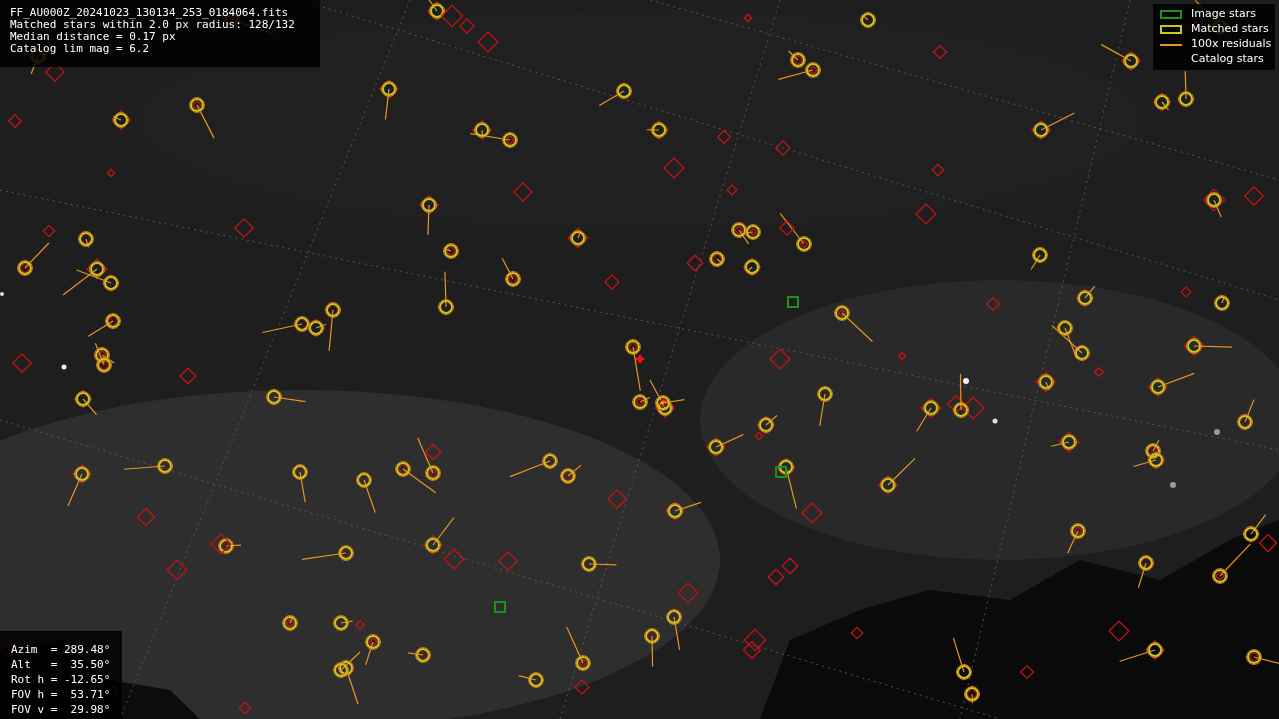 The image size is (1279, 719). I want to click on legend-label: Matched stars, so click(1230, 29).